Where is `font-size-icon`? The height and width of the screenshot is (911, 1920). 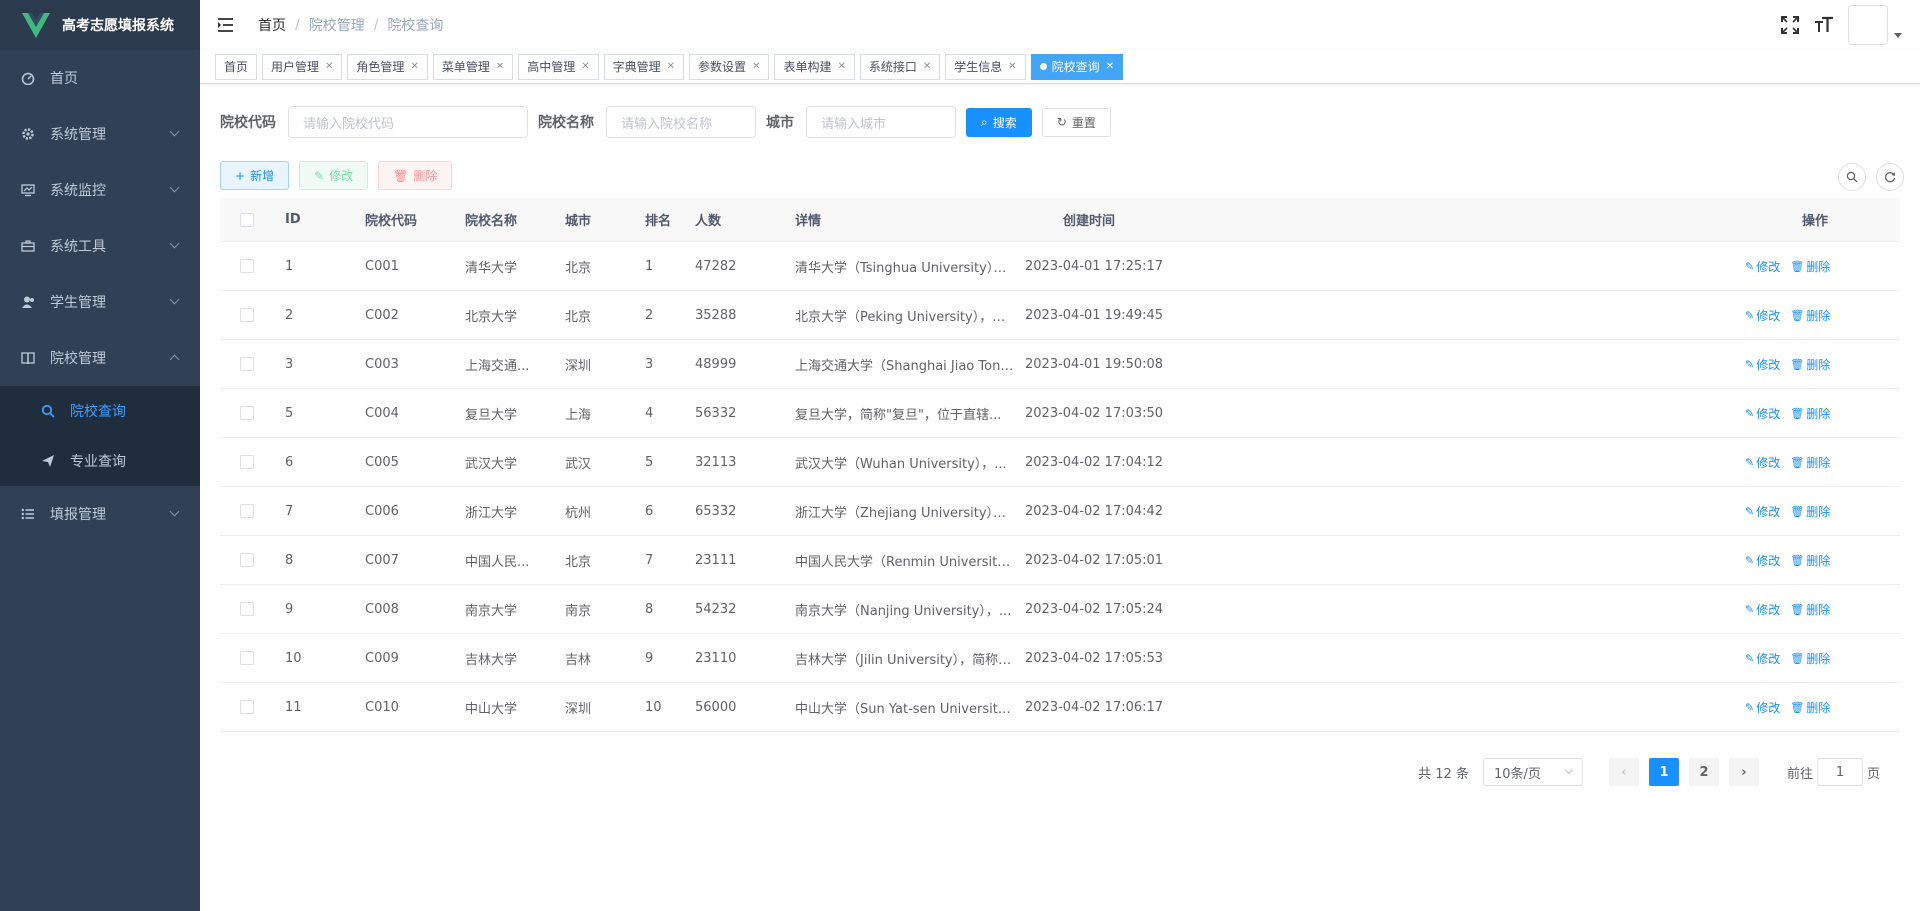 font-size-icon is located at coordinates (1824, 25).